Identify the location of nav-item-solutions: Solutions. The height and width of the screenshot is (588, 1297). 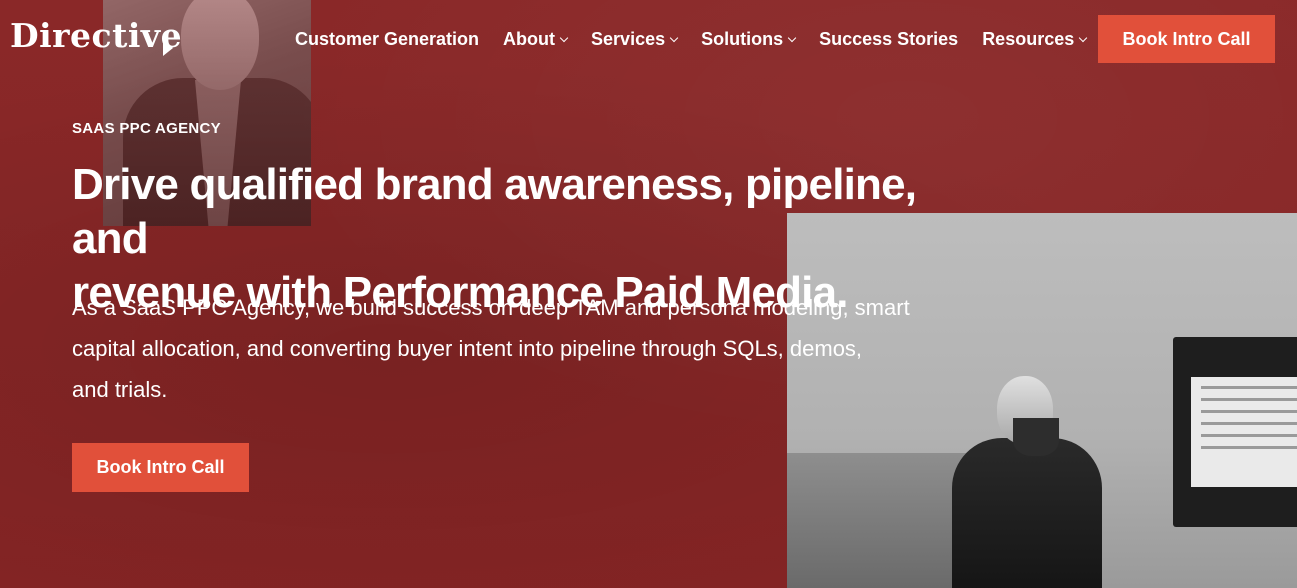
(749, 39).